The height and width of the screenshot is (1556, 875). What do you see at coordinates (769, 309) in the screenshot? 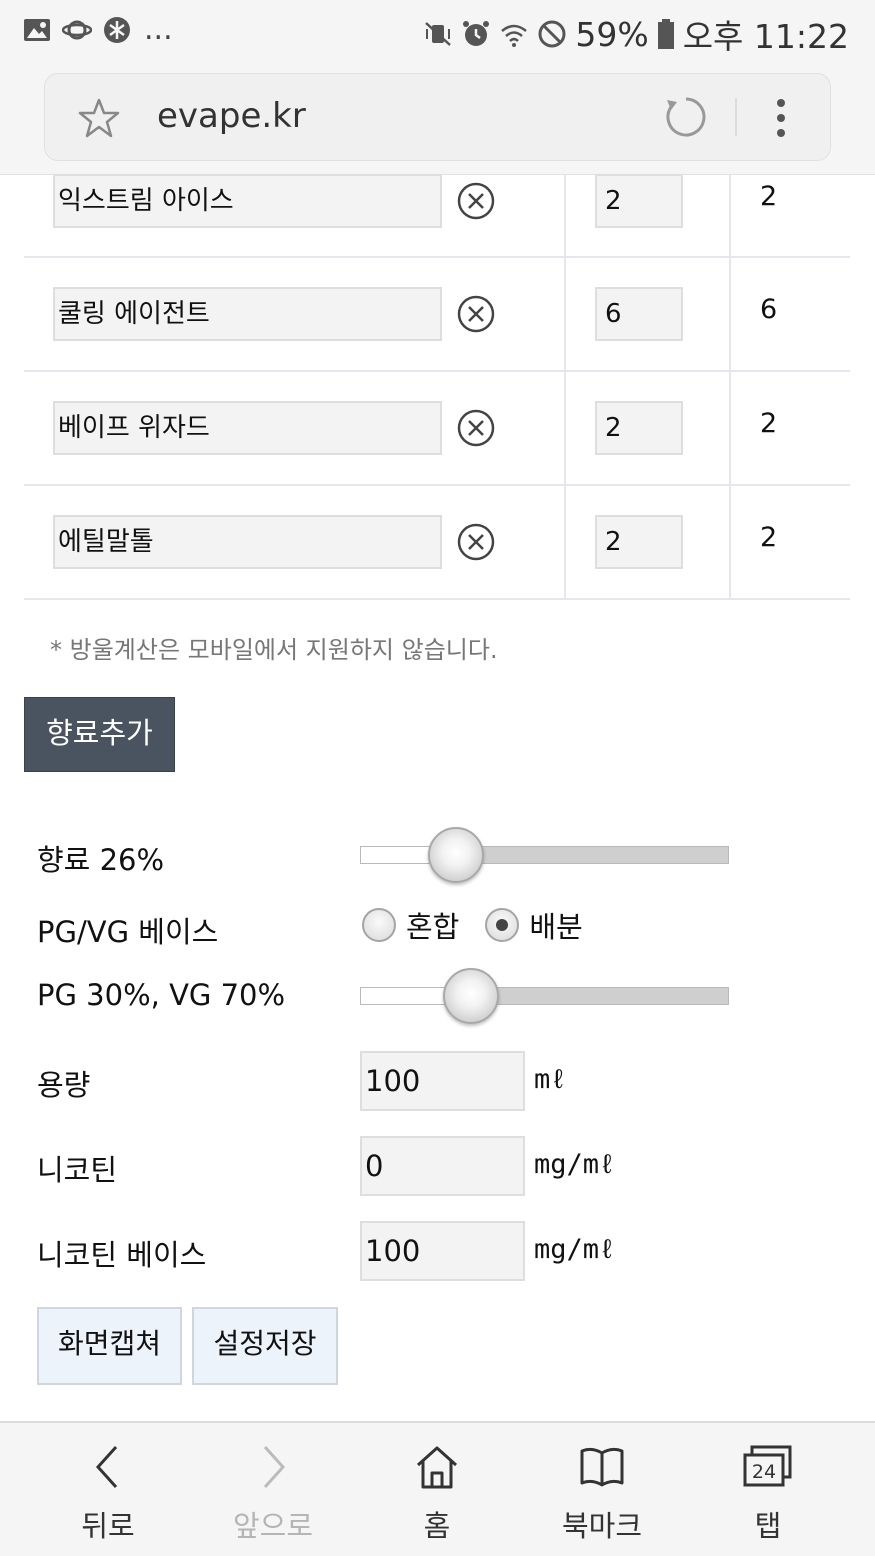
I see `flavor-result: 6` at bounding box center [769, 309].